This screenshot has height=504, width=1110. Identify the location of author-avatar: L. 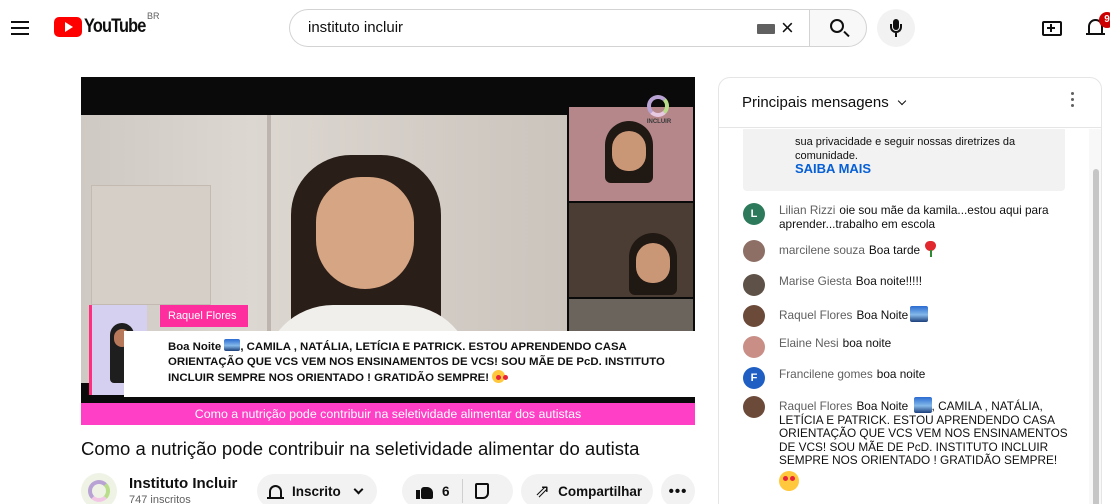
(754, 214).